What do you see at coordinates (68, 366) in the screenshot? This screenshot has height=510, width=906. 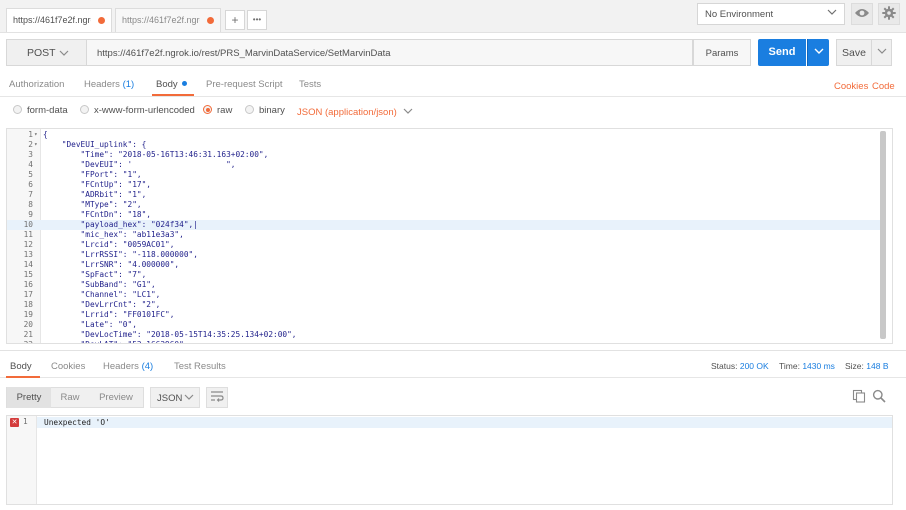 I see `response-tab-cookies: Cookies` at bounding box center [68, 366].